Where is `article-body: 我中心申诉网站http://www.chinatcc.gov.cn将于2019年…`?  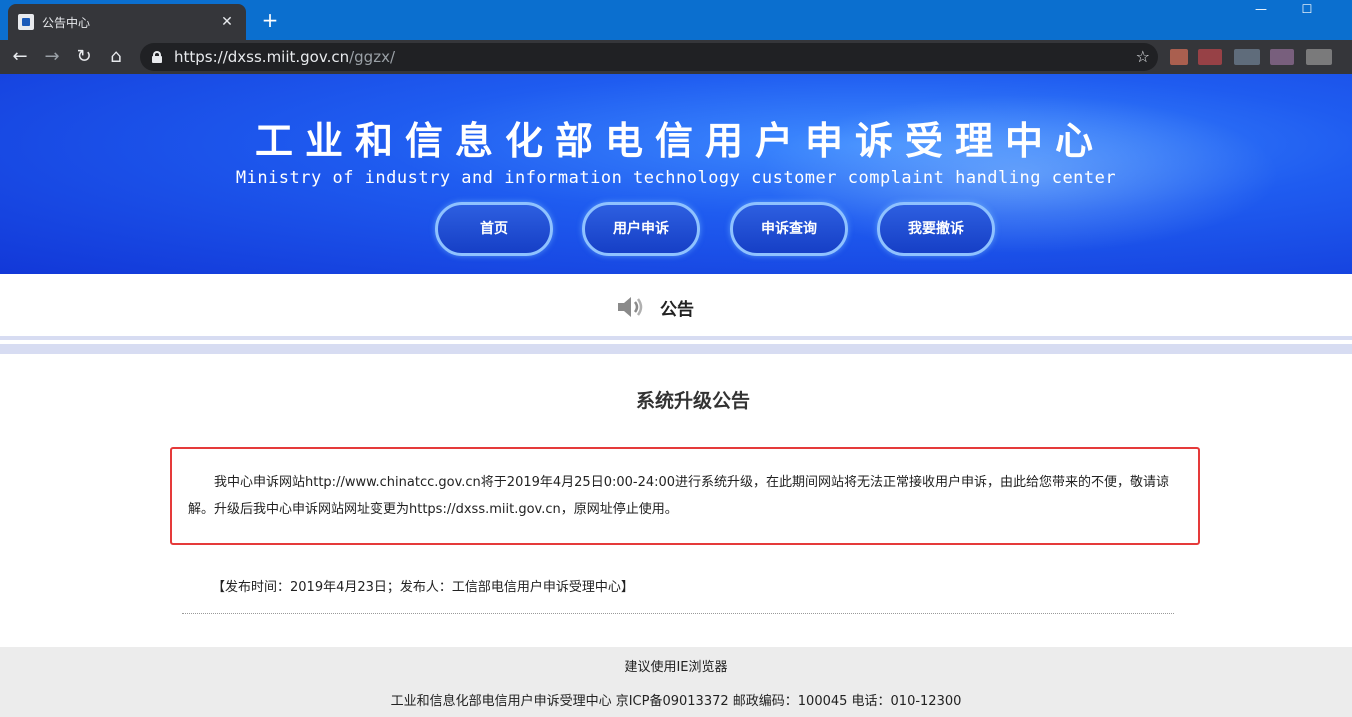
article-body: 我中心申诉网站http://www.chinatcc.gov.cn将于2019年… is located at coordinates (679, 496).